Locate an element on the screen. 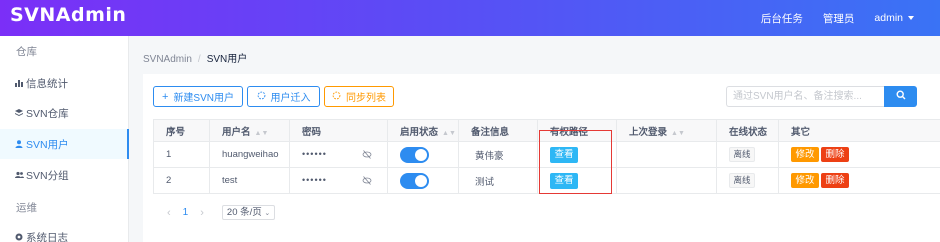  sidebar-item-label: SVN用户 is located at coordinates (47, 144).